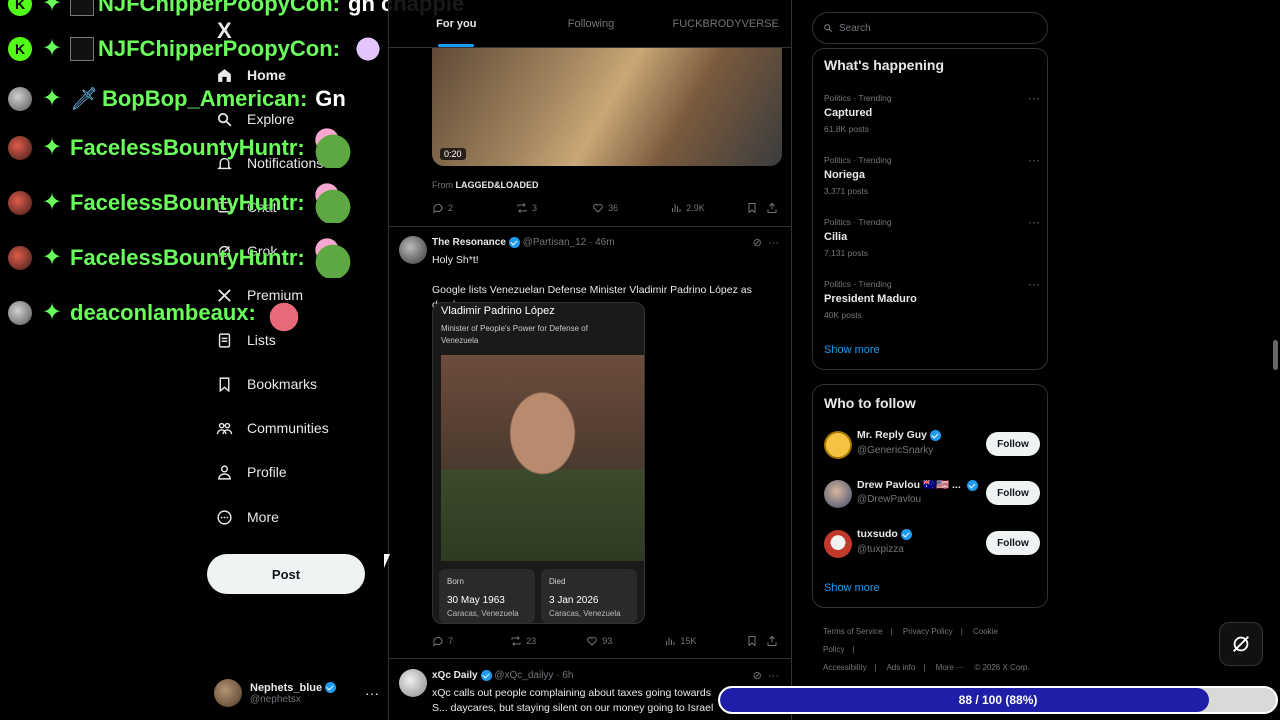 This screenshot has width=1280, height=720. I want to click on nav-item-communities: Communities, so click(272, 428).